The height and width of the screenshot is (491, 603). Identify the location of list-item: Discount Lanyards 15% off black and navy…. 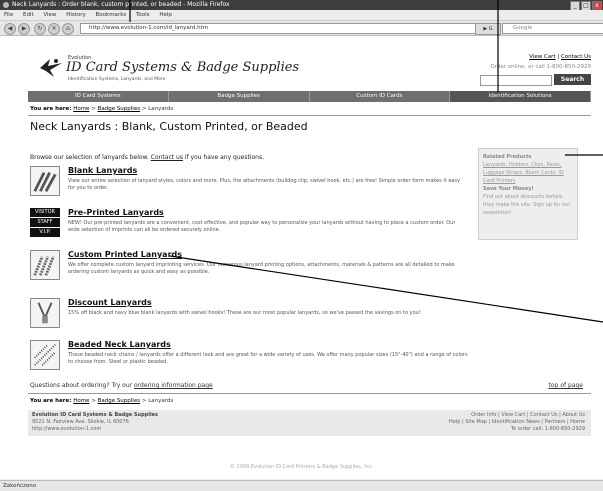
(245, 317).